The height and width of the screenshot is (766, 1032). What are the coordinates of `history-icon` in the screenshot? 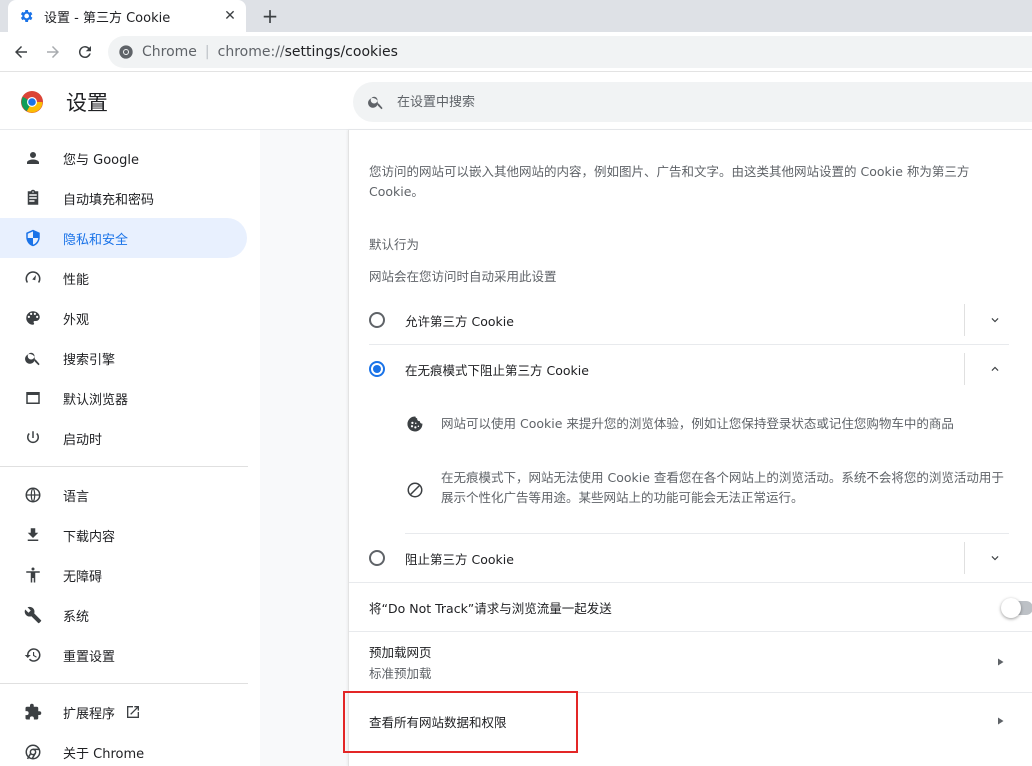 It's located at (33, 655).